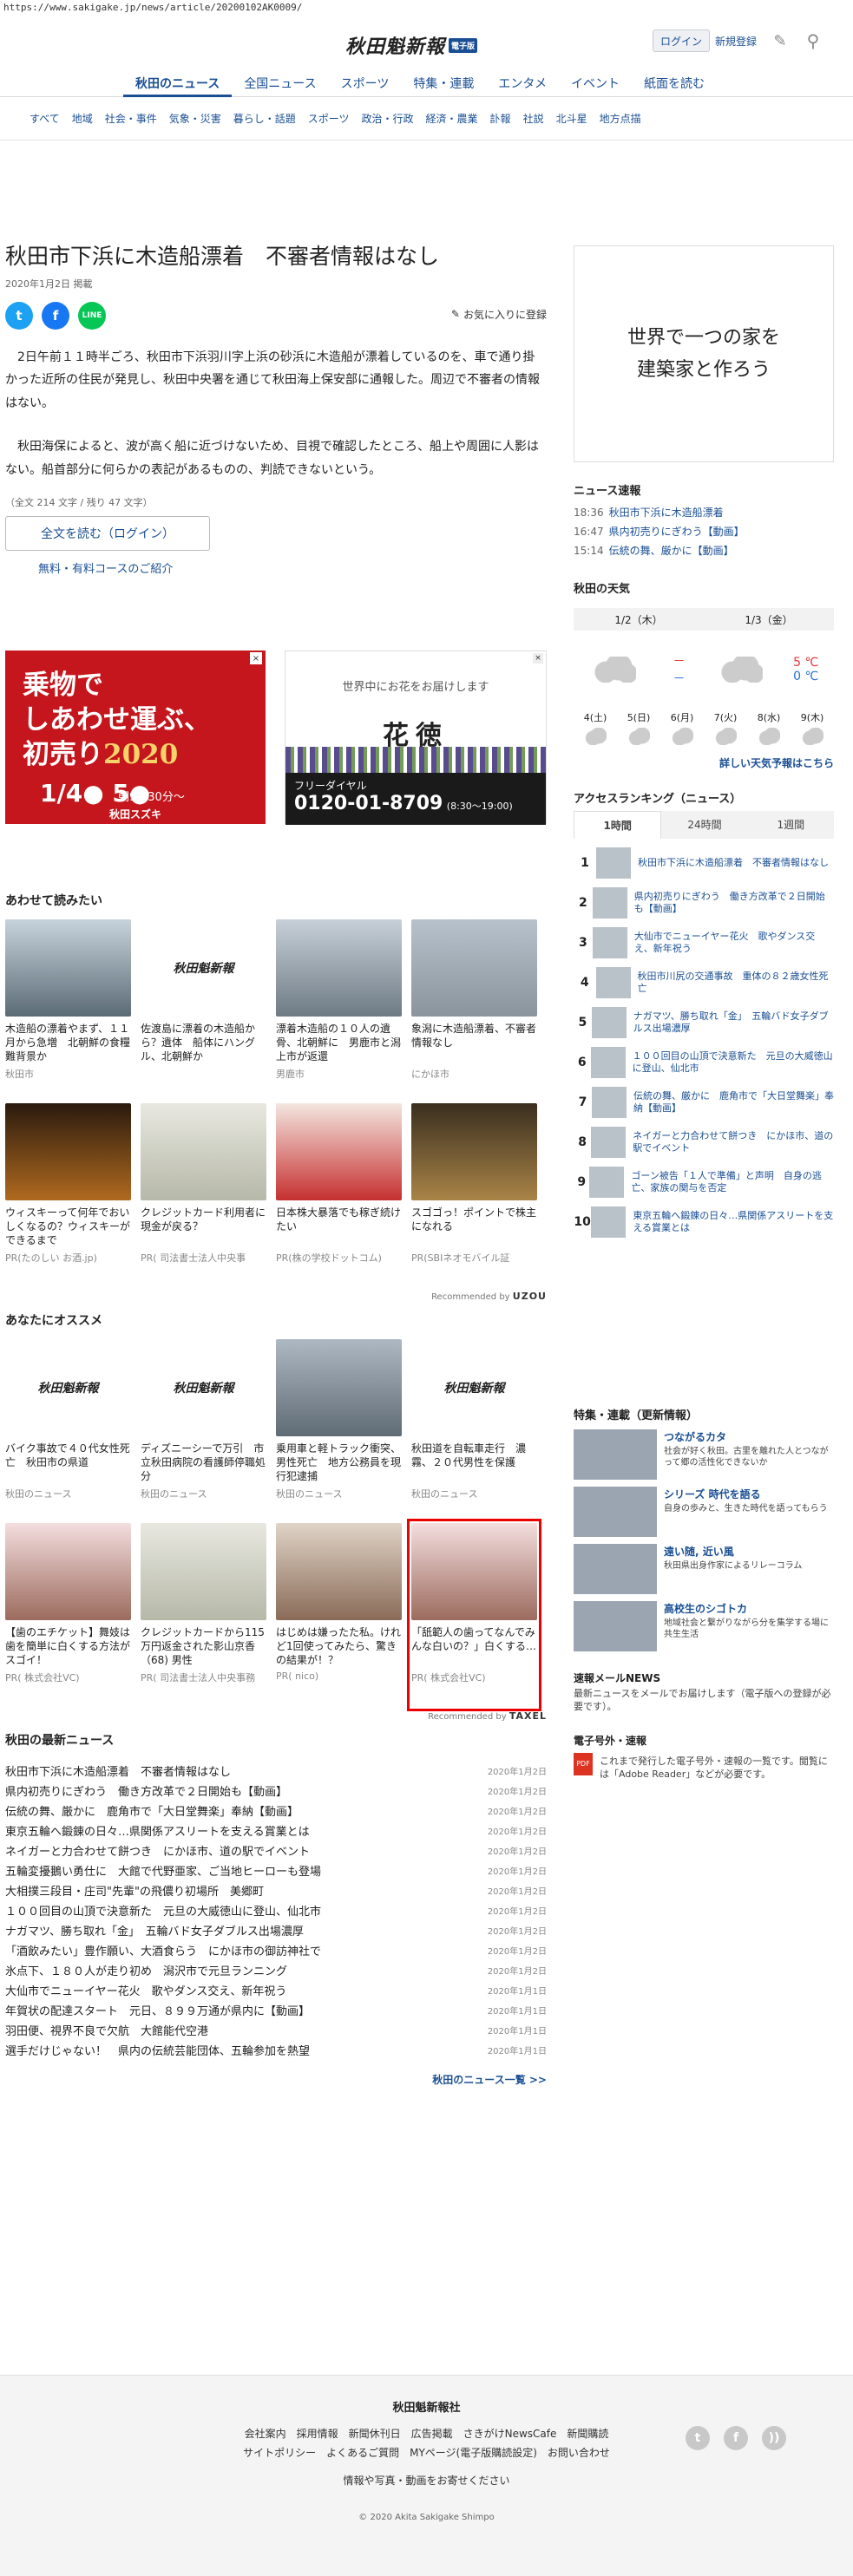 The height and width of the screenshot is (2576, 853). Describe the element at coordinates (365, 84) in the screenshot. I see `nav-sports: スポーツ` at that location.